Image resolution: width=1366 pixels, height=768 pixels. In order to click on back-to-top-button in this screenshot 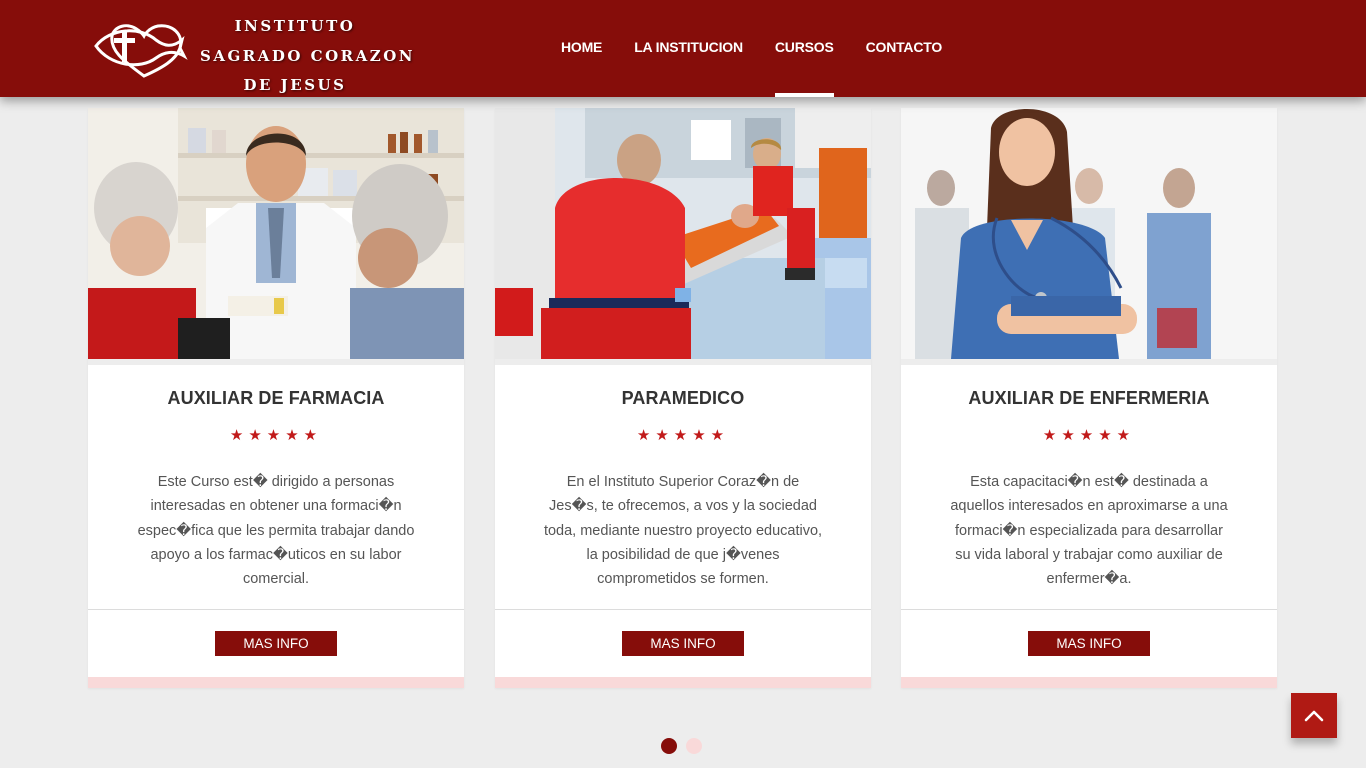, I will do `click(1314, 715)`.